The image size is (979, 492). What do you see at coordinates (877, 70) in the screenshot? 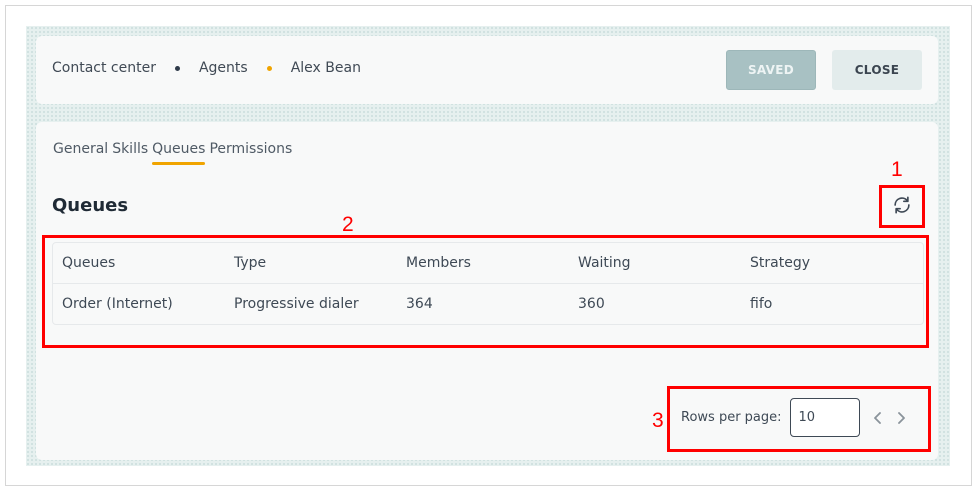
I see `close-button: CLOSE` at bounding box center [877, 70].